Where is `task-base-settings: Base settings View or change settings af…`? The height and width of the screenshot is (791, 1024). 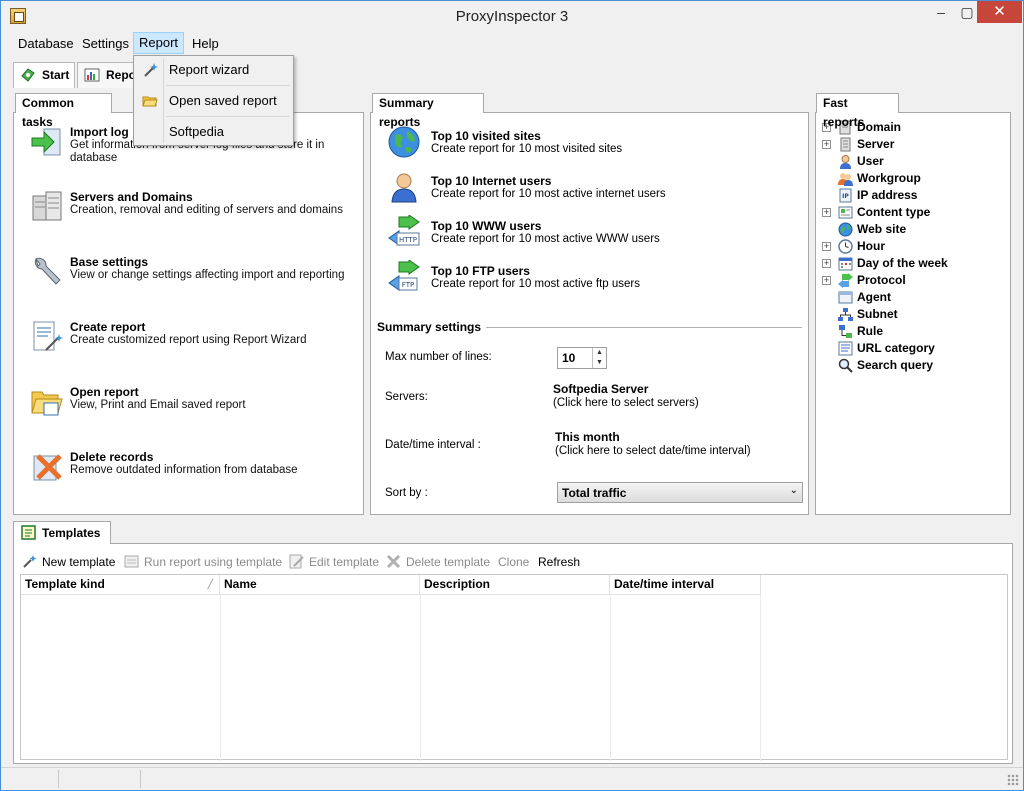 task-base-settings: Base settings View or change settings af… is located at coordinates (195, 279).